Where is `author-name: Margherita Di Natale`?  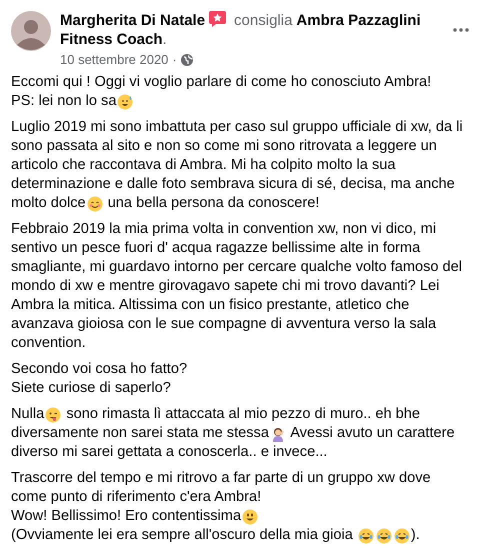 author-name: Margherita Di Natale is located at coordinates (133, 20).